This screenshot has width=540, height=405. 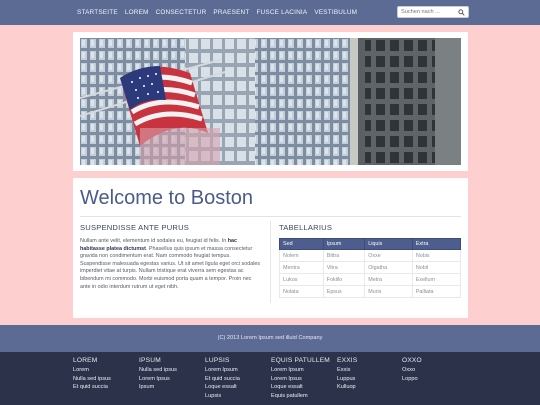 What do you see at coordinates (170, 387) in the screenshot?
I see `footer-link: Ipsum` at bounding box center [170, 387].